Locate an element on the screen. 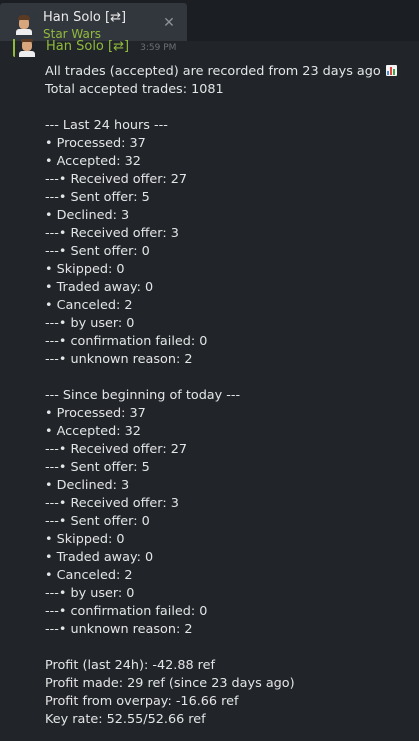  chat-tab-strip: Han Solo [⇄] Star Wars ✕ is located at coordinates (209, 20).